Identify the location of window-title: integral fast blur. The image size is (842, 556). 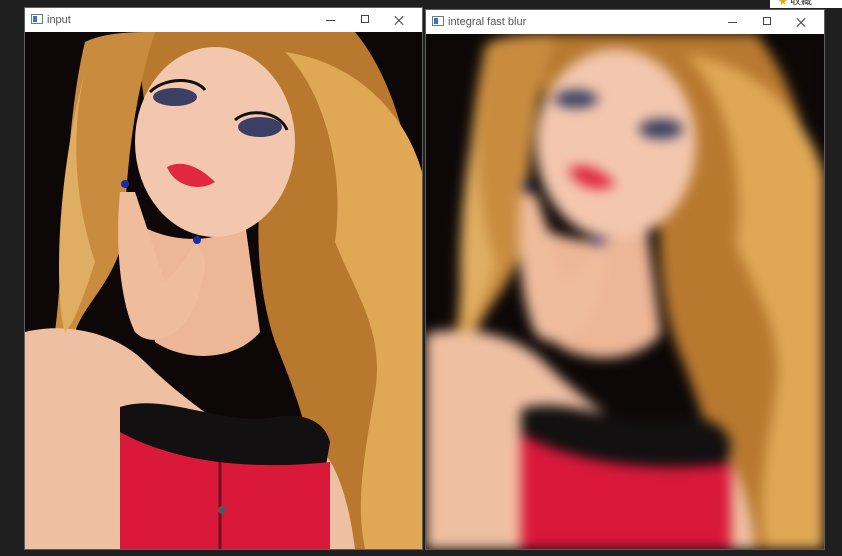
(487, 22).